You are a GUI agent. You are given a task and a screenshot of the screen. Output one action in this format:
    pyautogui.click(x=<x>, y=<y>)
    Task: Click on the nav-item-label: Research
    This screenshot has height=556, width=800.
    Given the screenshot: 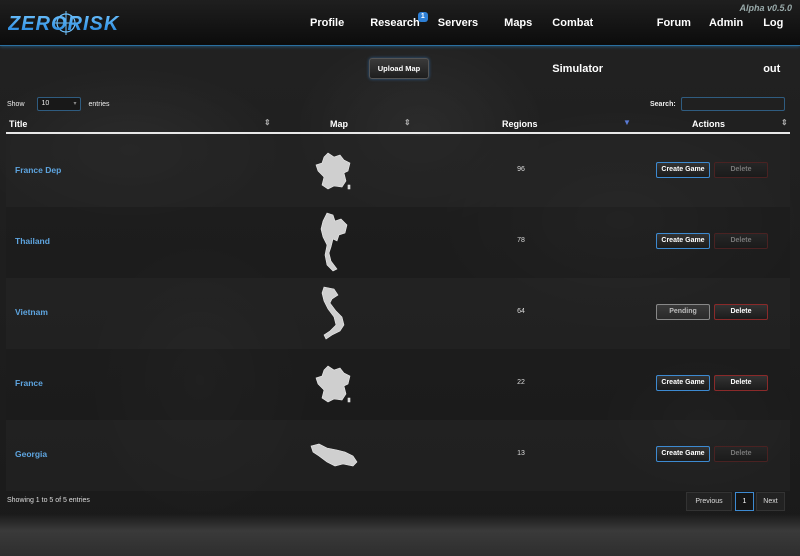 What is the action you would take?
    pyautogui.click(x=395, y=23)
    